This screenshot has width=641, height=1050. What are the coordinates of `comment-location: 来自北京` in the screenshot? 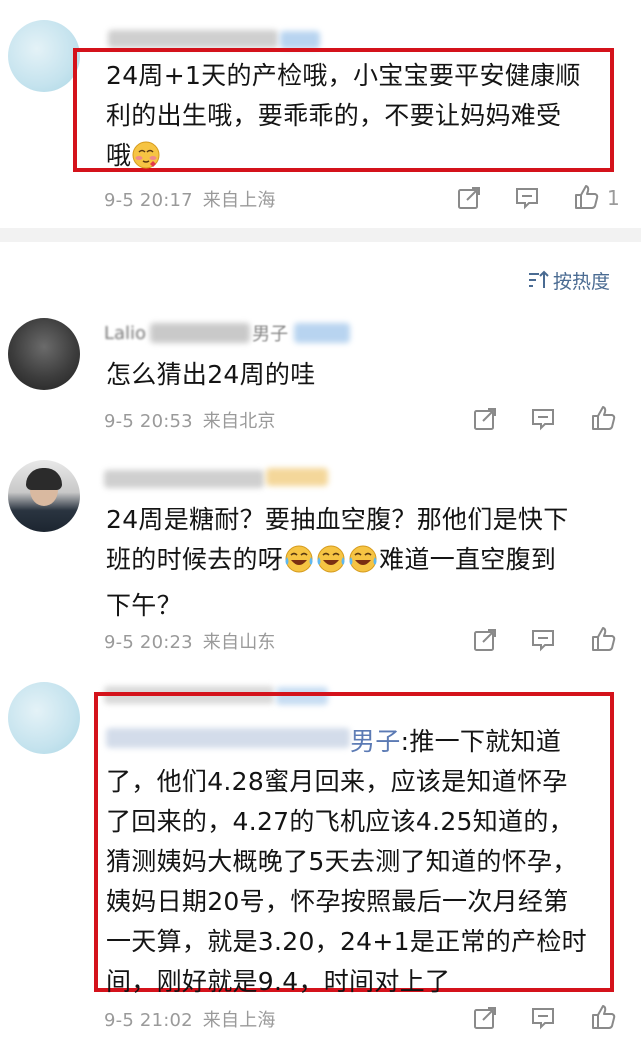 It's located at (239, 421).